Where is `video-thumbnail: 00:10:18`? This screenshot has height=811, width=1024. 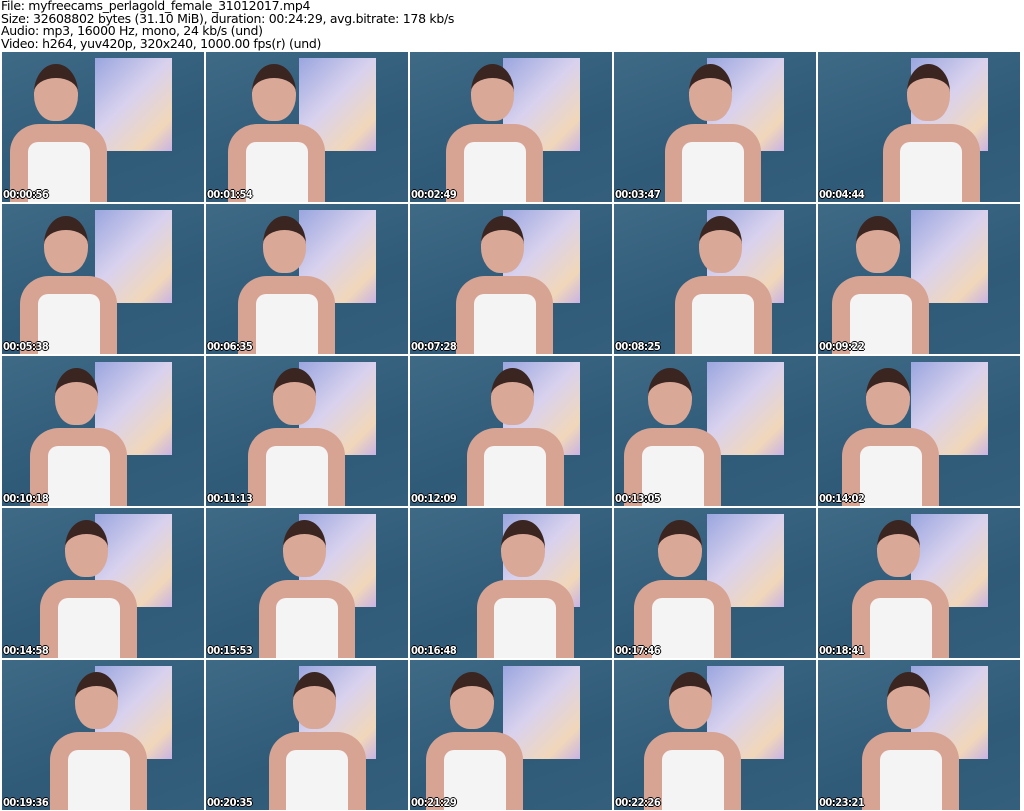 video-thumbnail: 00:10:18 is located at coordinates (103, 431).